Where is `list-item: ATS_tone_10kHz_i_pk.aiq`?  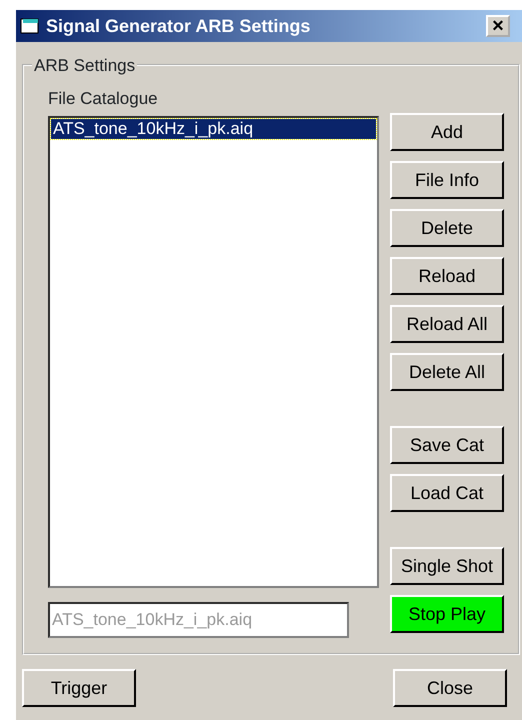 list-item: ATS_tone_10kHz_i_pk.aiq is located at coordinates (213, 128).